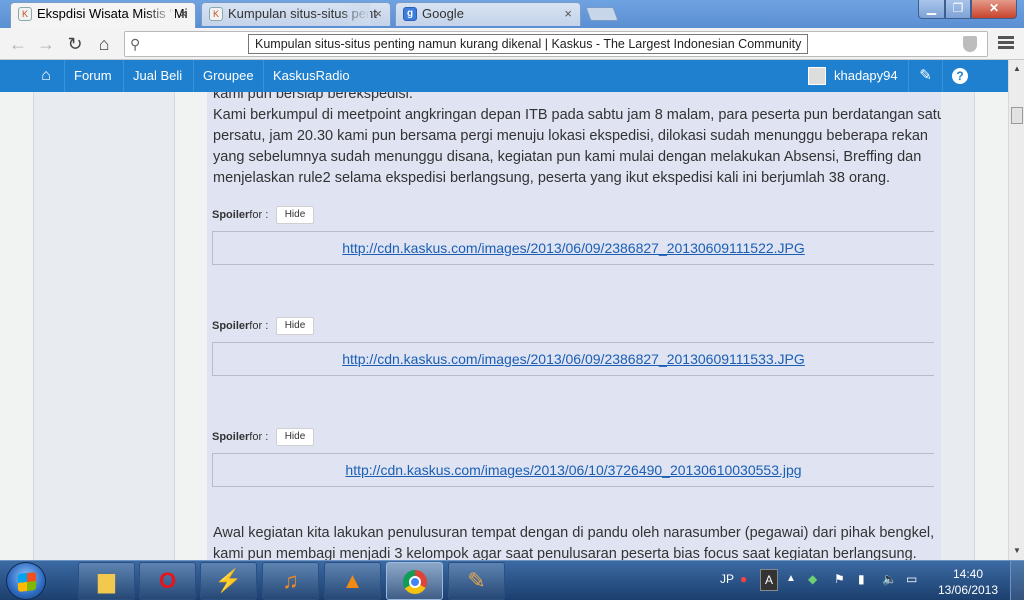  I want to click on new-tab-button, so click(602, 14).